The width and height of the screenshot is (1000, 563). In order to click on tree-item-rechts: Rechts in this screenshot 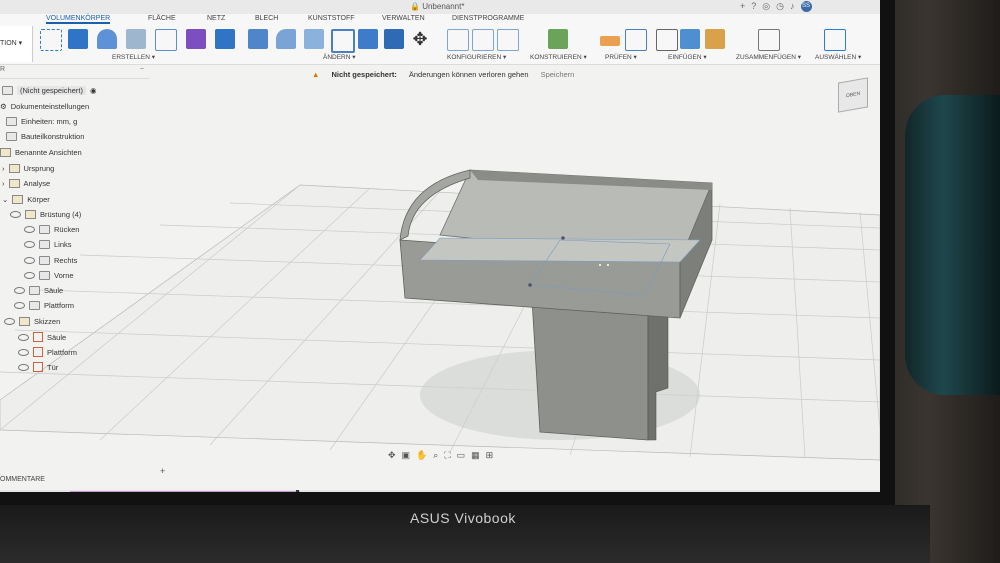, I will do `click(50, 260)`.